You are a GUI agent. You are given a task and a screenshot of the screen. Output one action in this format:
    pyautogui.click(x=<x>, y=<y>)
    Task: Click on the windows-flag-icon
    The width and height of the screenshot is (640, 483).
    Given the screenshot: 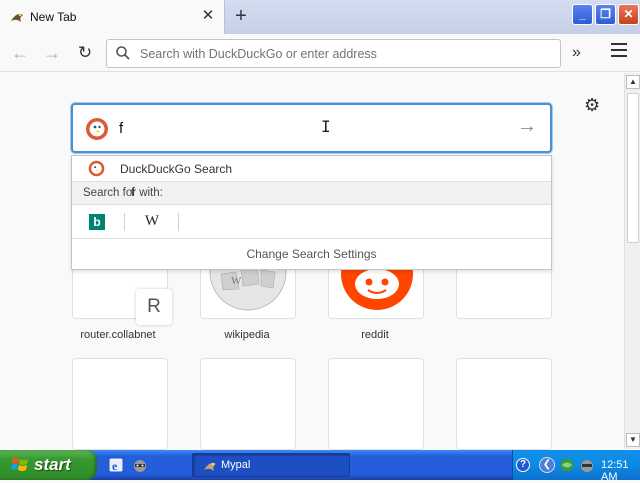 What is the action you would take?
    pyautogui.click(x=19, y=464)
    